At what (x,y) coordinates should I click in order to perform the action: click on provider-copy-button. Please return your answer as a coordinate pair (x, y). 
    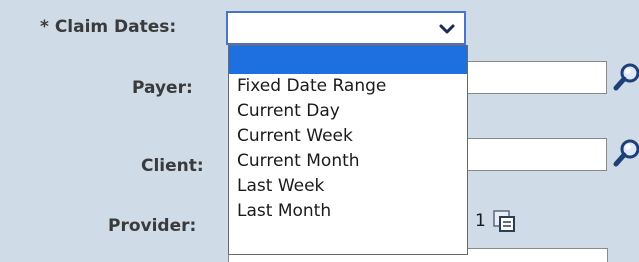
    Looking at the image, I should click on (504, 221).